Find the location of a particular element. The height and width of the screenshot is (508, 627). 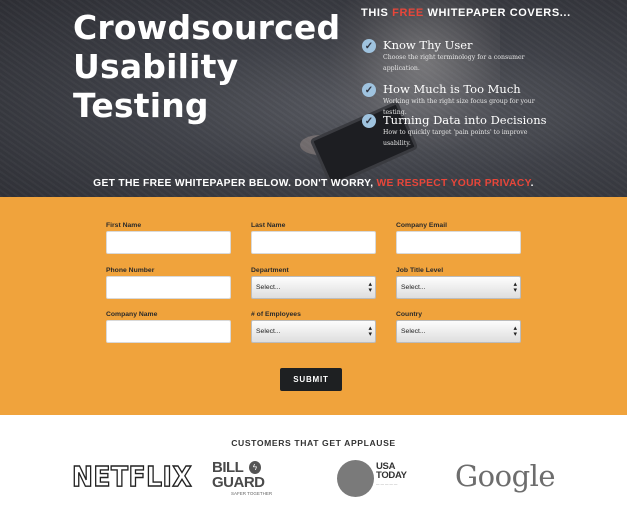

hero-title: Crowdsourced Usability Testing is located at coordinates (208, 66).